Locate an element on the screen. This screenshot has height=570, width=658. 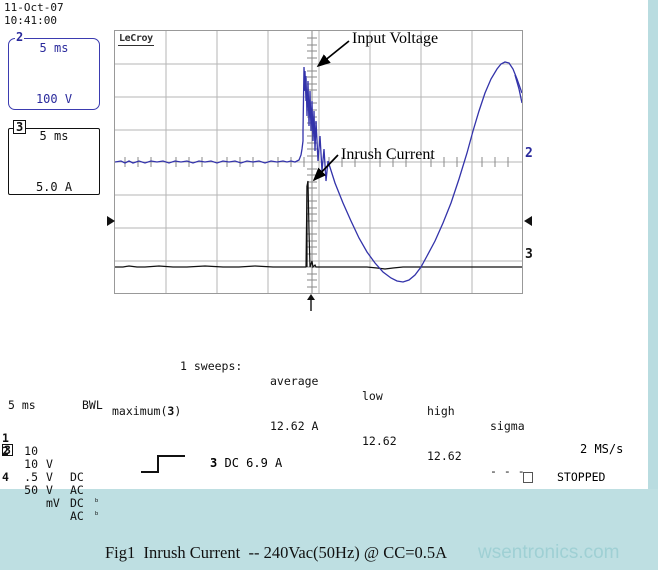
trace-input-voltage-sine is located at coordinates (424, 172).